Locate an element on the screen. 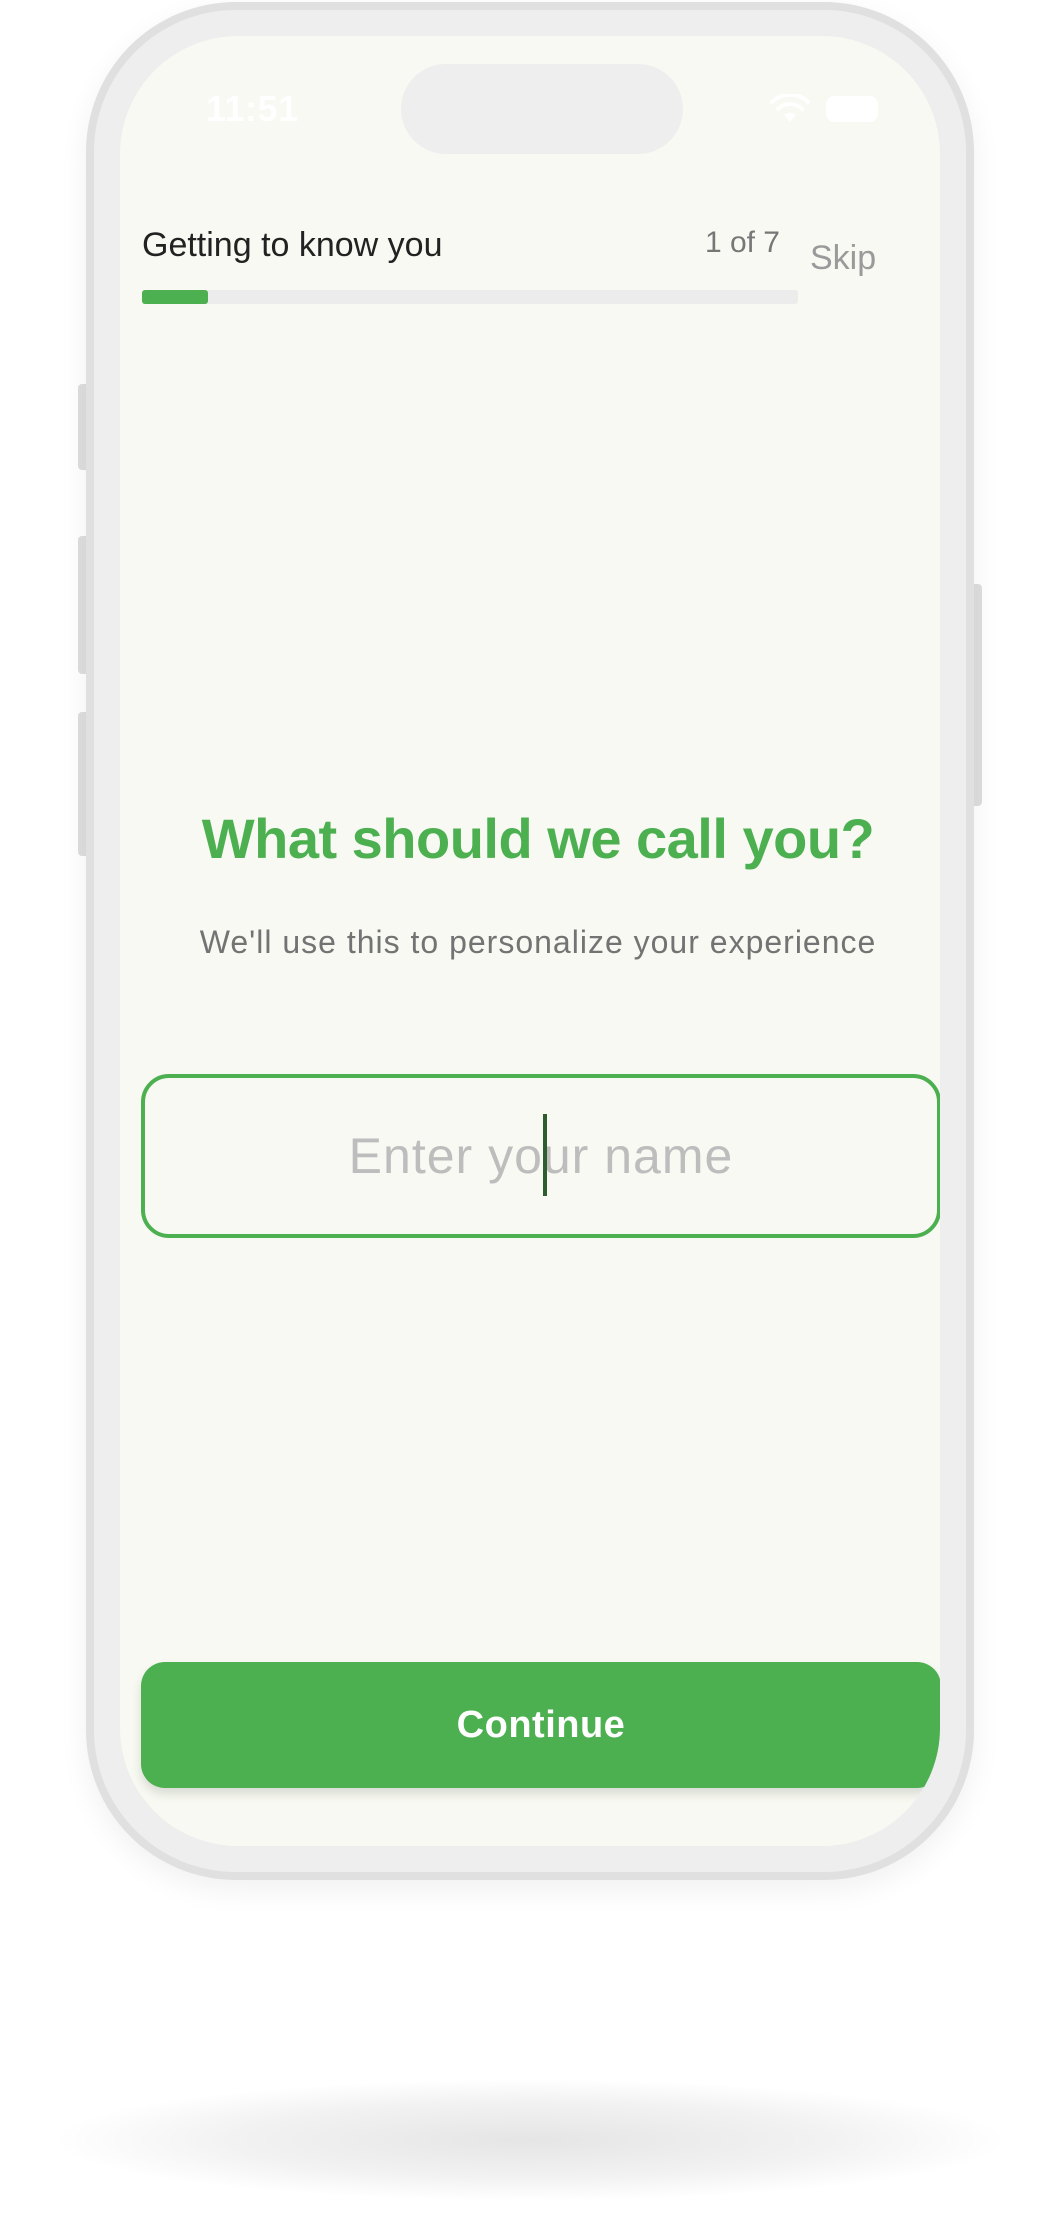 Image resolution: width=1059 pixels, height=2233 pixels. continue-button: Continue is located at coordinates (540, 1725).